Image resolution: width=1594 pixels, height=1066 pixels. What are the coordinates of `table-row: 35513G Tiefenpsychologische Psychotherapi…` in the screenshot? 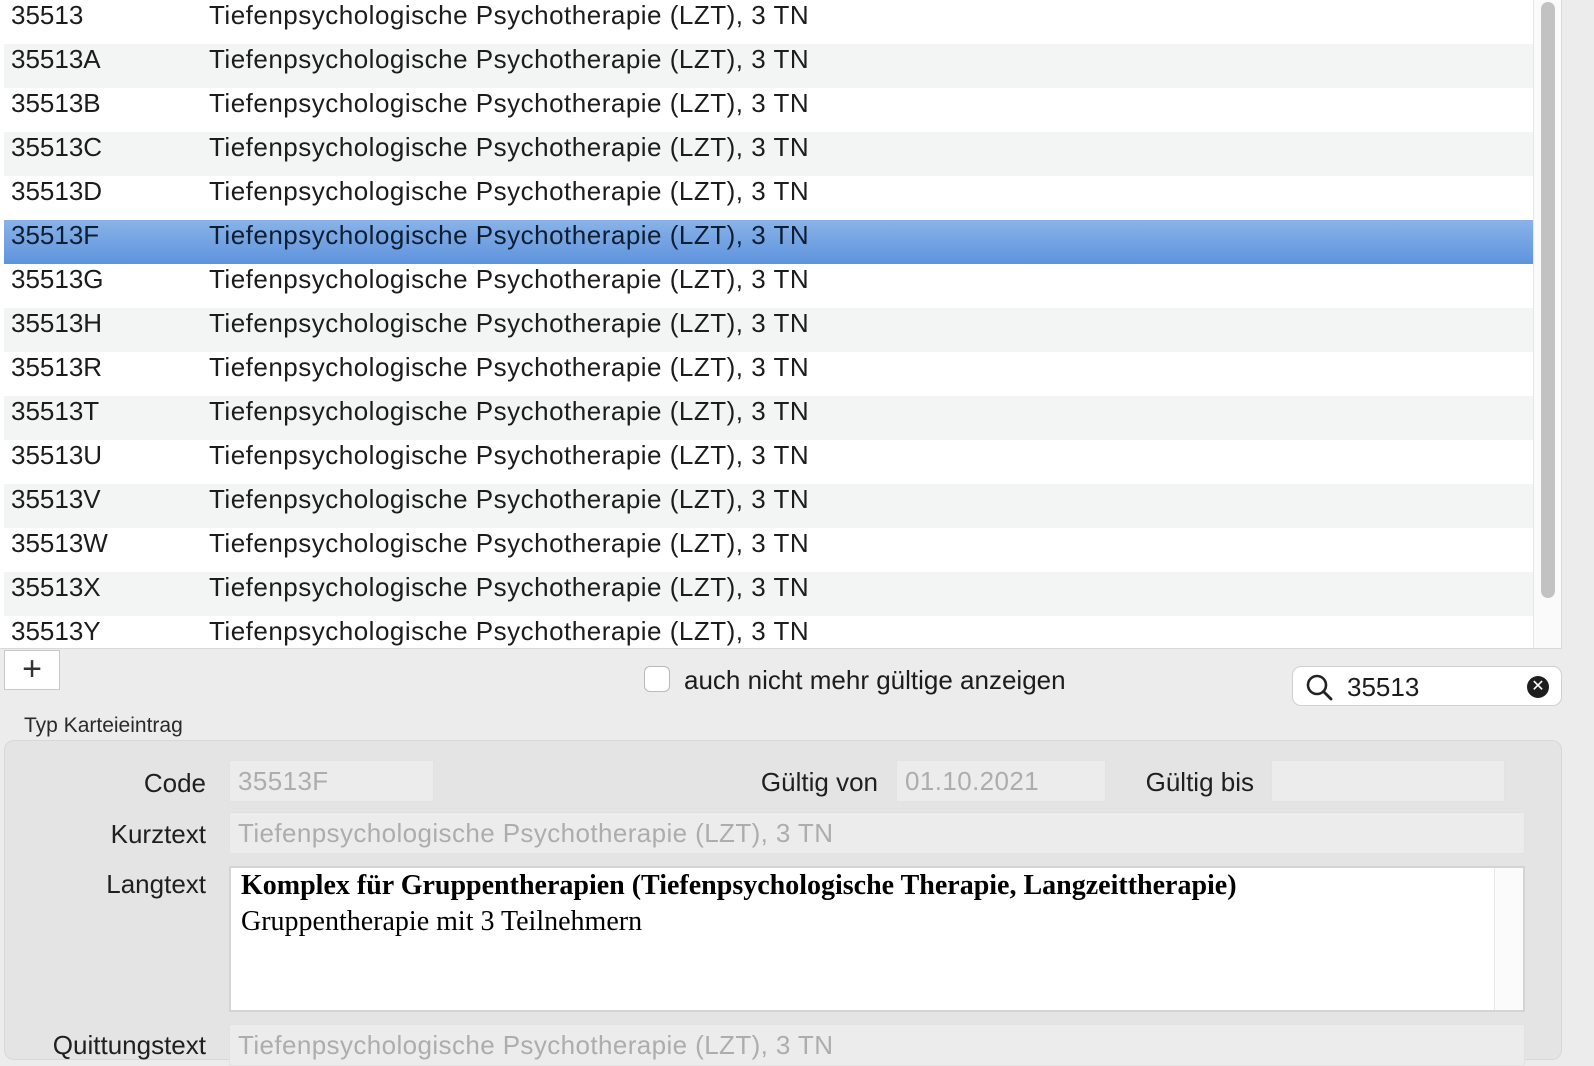 It's located at (768, 286).